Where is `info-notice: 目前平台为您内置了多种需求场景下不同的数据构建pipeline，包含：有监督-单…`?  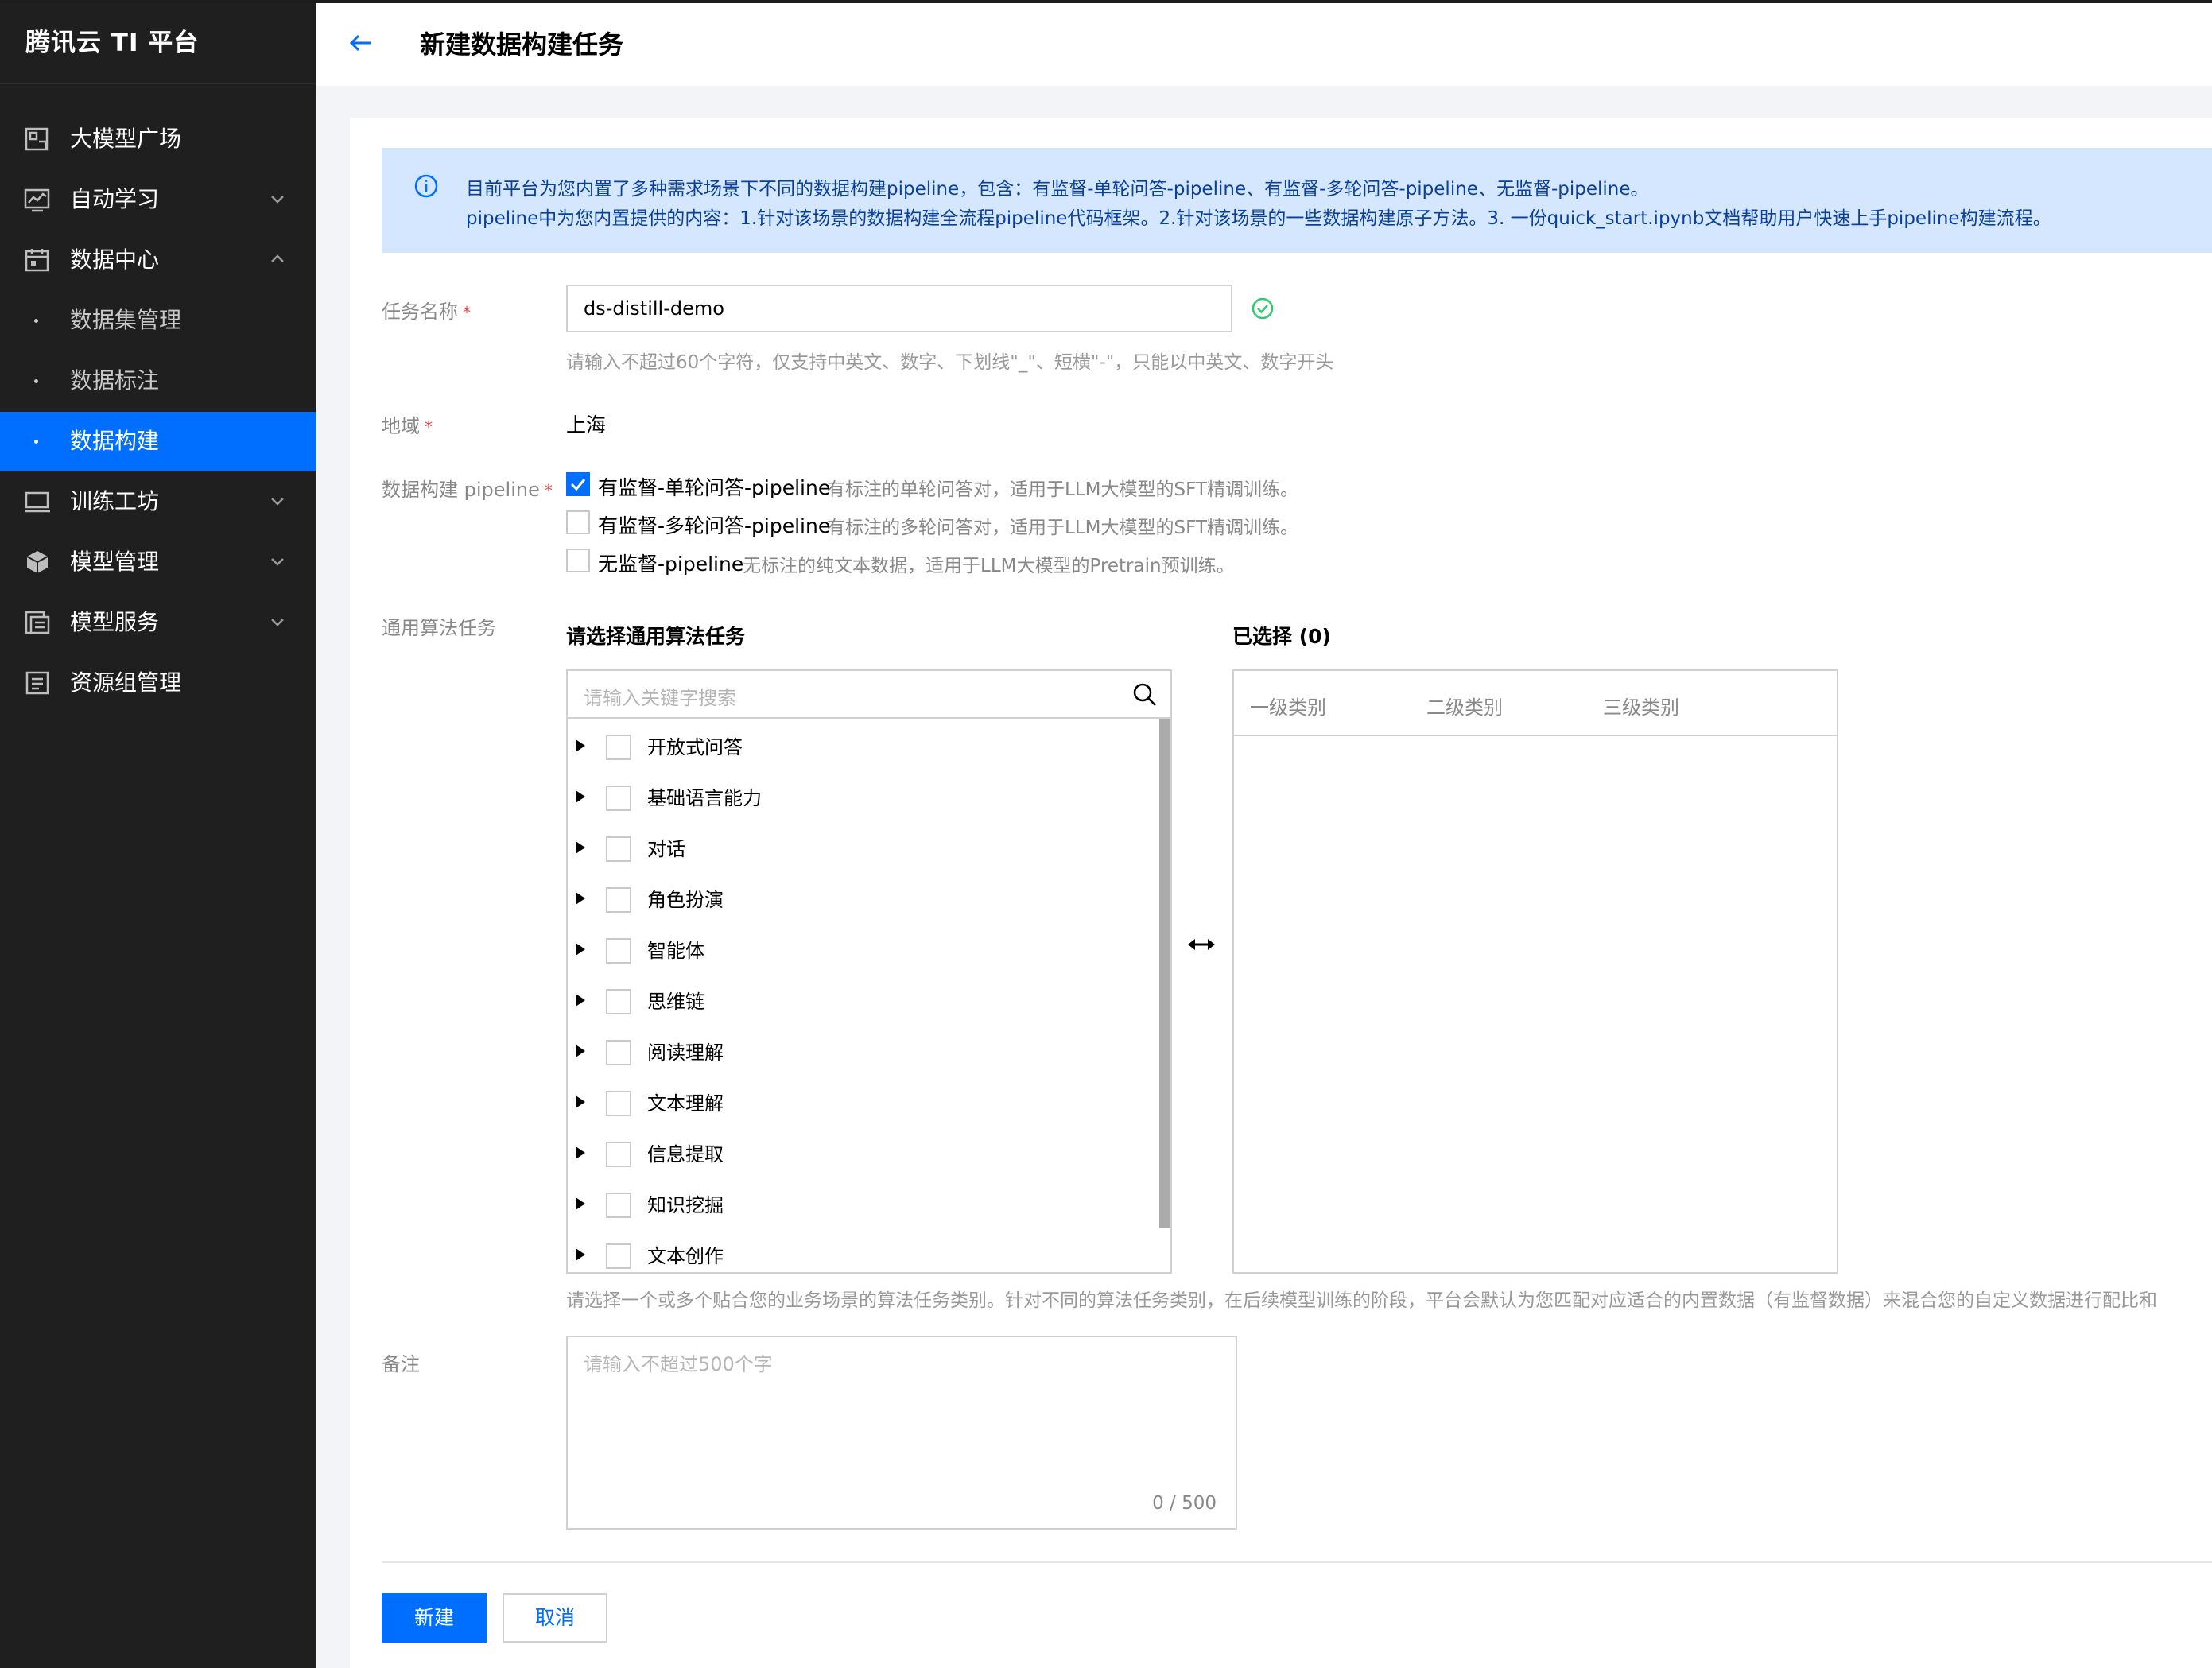
info-notice: 目前平台为您内置了多种需求场景下不同的数据构建pipeline，包含：有监督-单… is located at coordinates (1297, 200).